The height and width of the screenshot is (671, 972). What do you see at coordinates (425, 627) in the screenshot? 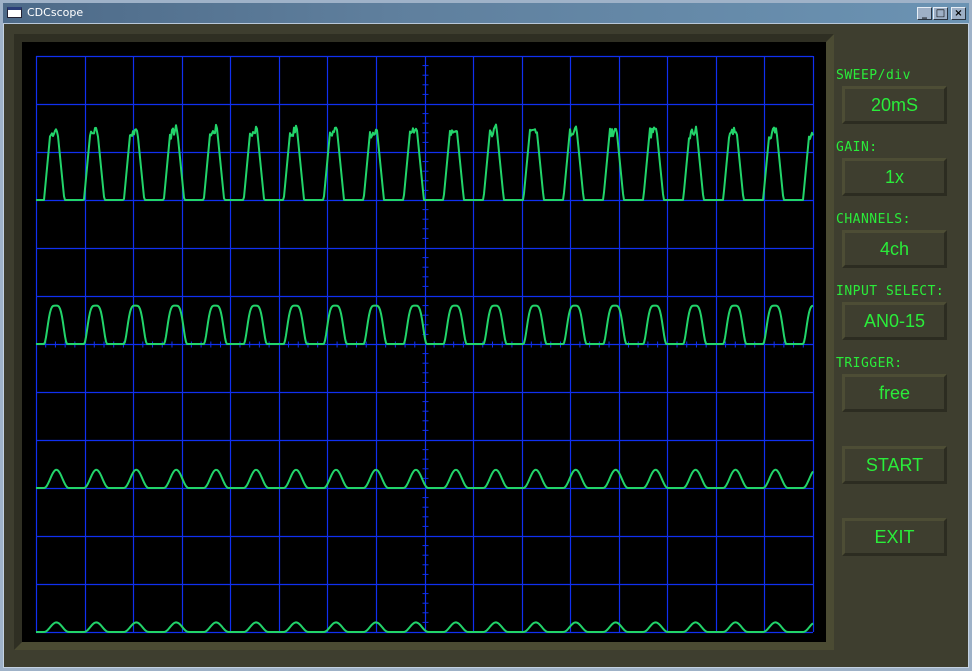
I see `trace-ch4` at bounding box center [425, 627].